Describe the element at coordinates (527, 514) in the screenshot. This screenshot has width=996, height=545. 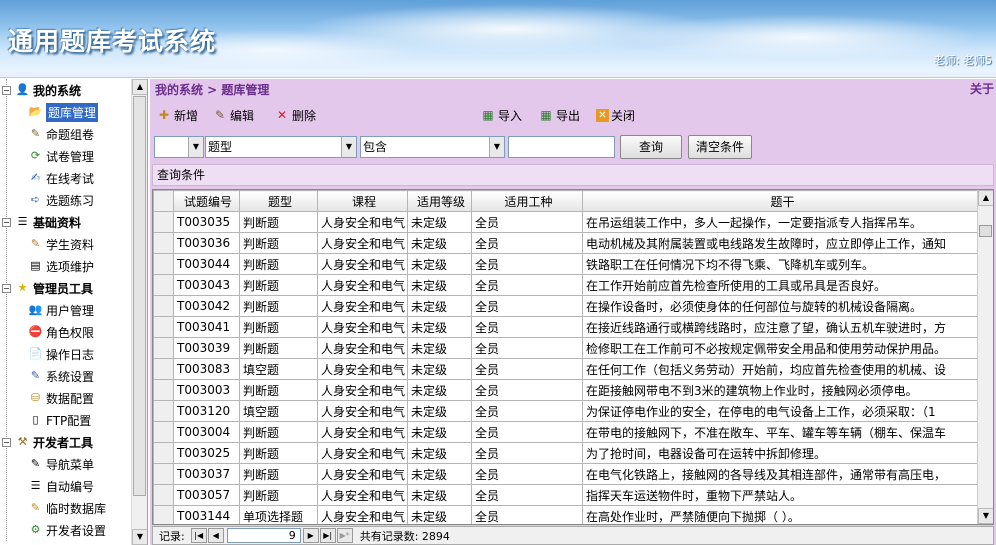
I see `table-cell: 全员` at that location.